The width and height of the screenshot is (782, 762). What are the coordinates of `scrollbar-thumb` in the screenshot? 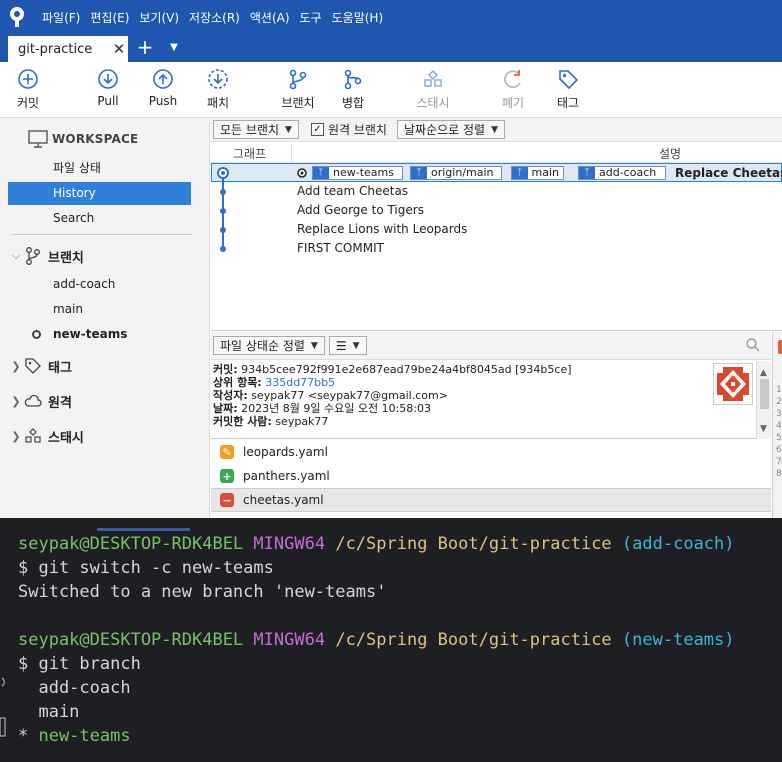 It's located at (764, 394).